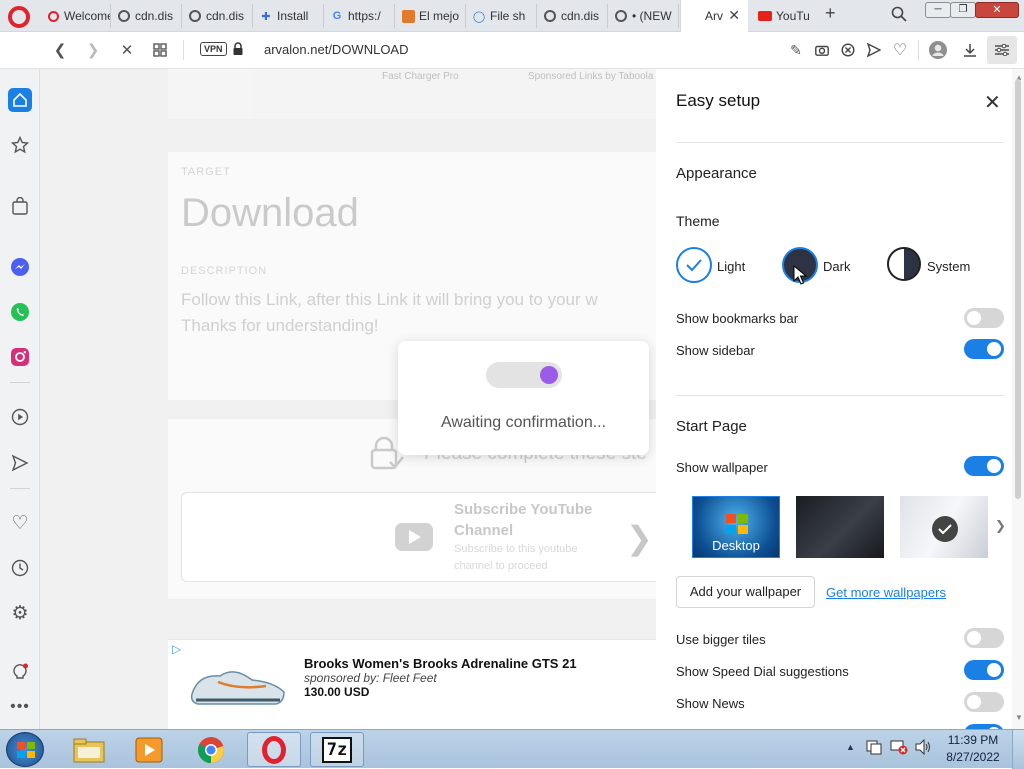  What do you see at coordinates (874, 50) in the screenshot?
I see `send-icon` at bounding box center [874, 50].